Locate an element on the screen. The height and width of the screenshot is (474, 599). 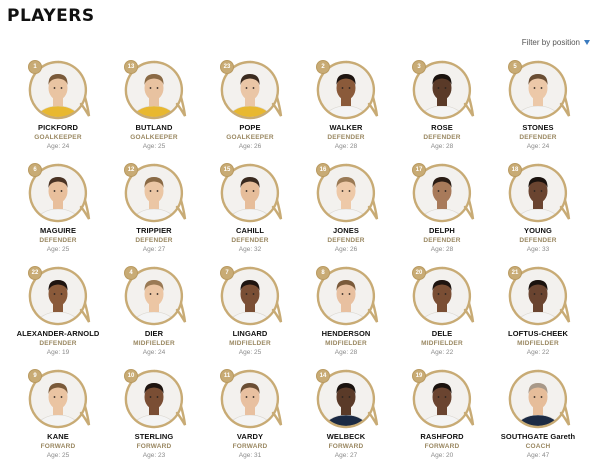
player-card: 6 MAGUIRE DEFENDER Age: 25 is located at coordinates (58, 212).